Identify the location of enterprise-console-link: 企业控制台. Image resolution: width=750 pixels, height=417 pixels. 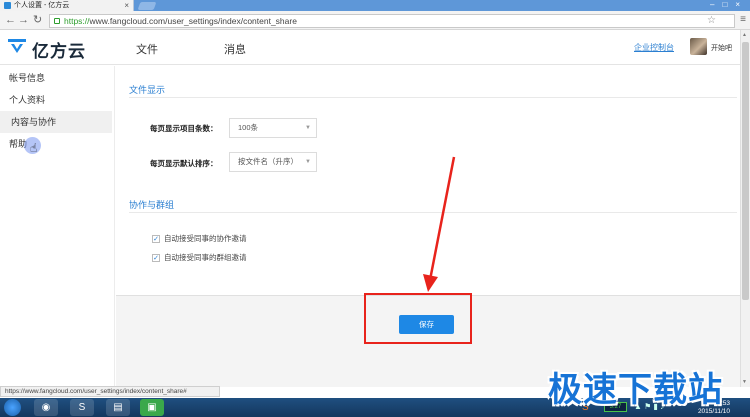
(654, 47).